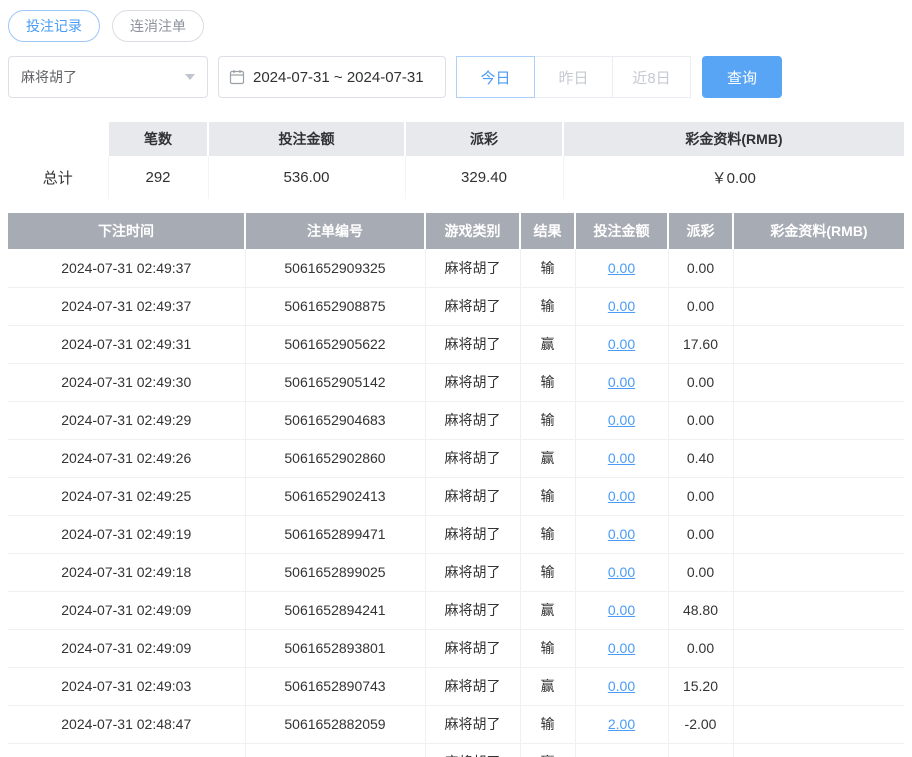 This screenshot has width=912, height=757. What do you see at coordinates (49, 77) in the screenshot?
I see `game-select-value: 麻将胡了` at bounding box center [49, 77].